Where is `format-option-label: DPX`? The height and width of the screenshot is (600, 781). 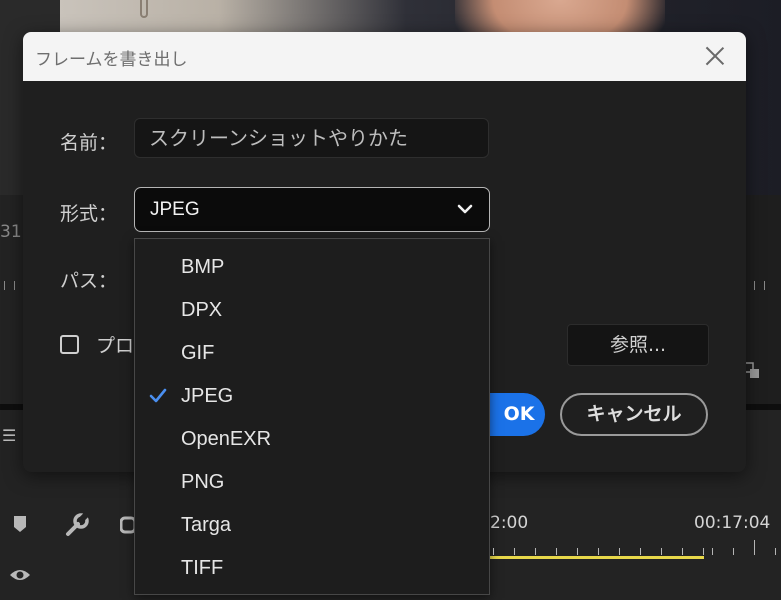 format-option-label: DPX is located at coordinates (202, 310).